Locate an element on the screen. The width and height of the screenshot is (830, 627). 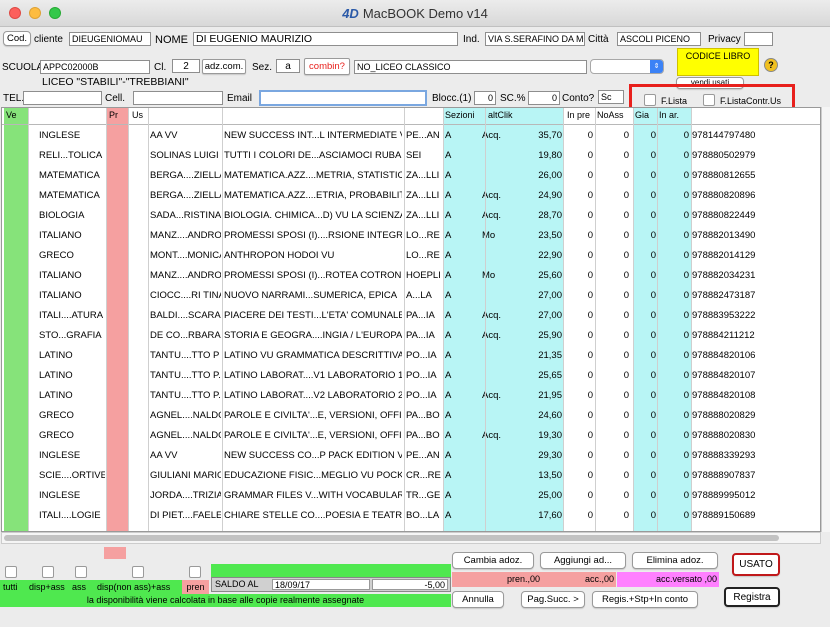
scuola-code-field: APPC02000B is located at coordinates (95, 67).